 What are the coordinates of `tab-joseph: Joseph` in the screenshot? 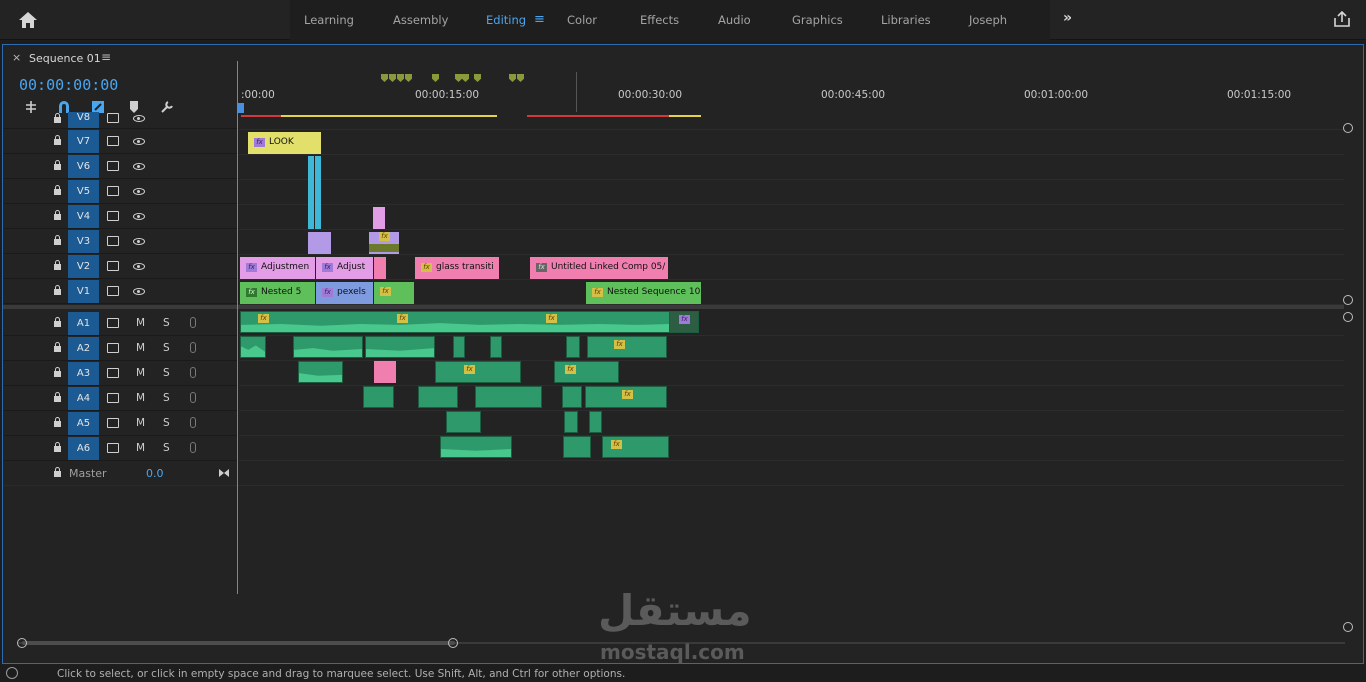 It's located at (988, 20).